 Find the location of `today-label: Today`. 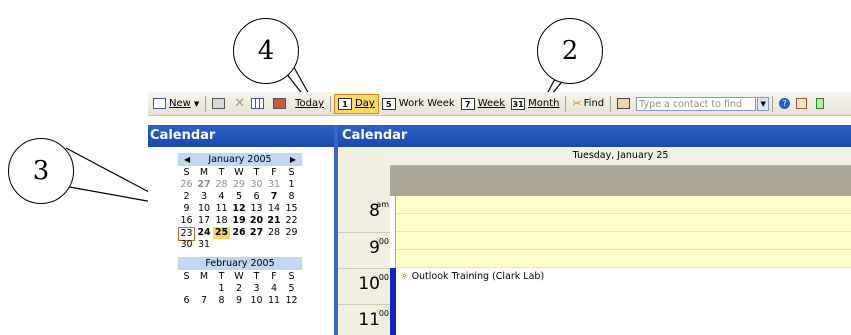

today-label: Today is located at coordinates (310, 103).